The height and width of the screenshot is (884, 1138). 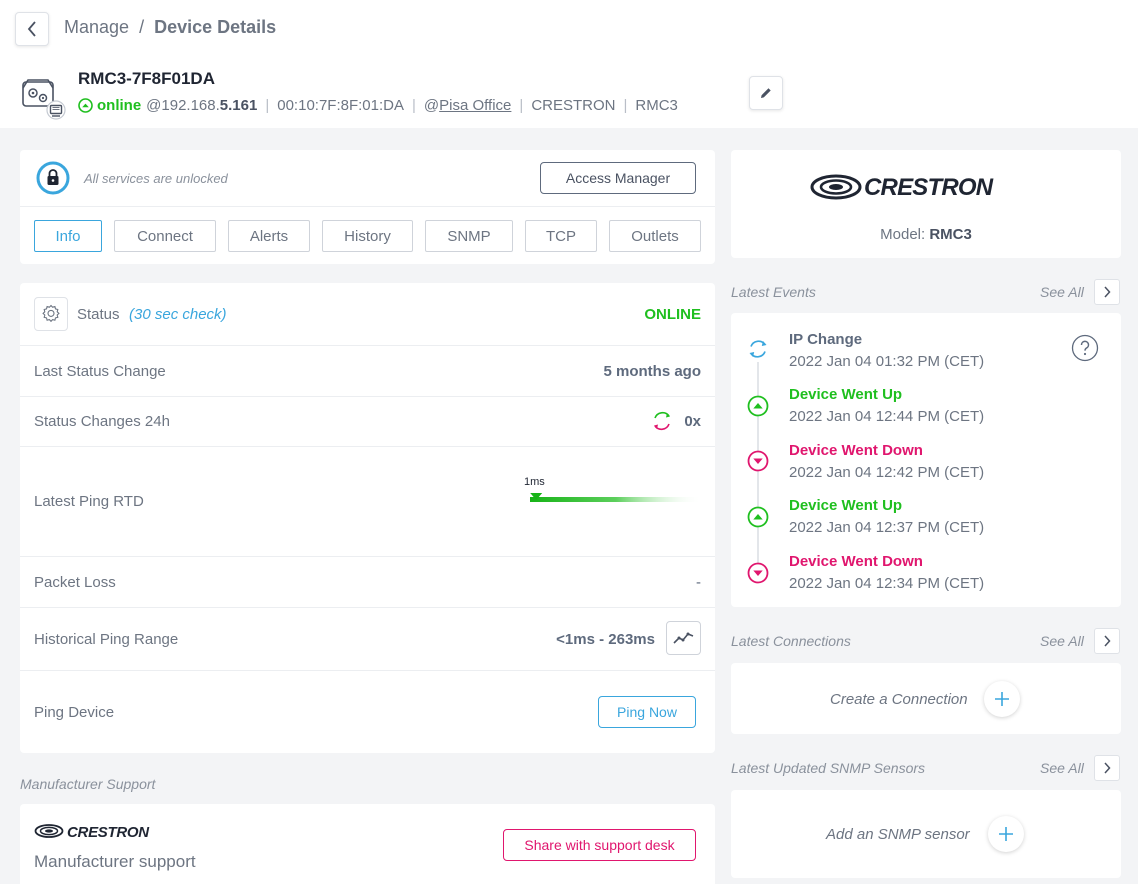 I want to click on create-connection-button, so click(x=1002, y=699).